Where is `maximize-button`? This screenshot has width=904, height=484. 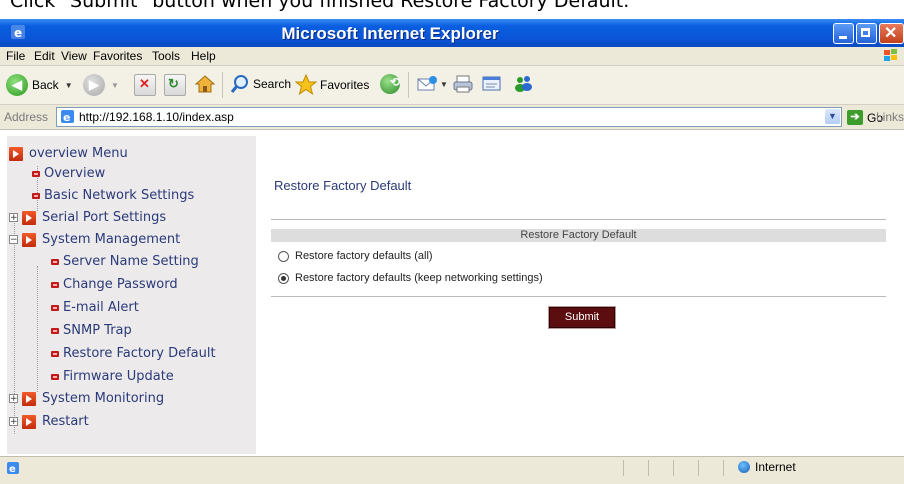 maximize-button is located at coordinates (866, 33).